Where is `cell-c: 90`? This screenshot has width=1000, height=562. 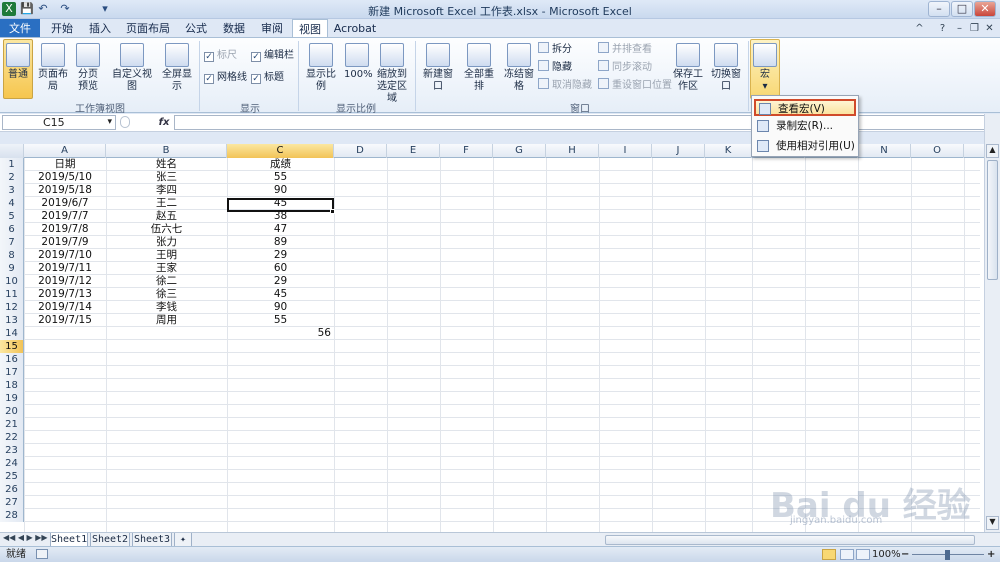
cell-c: 90 is located at coordinates (280, 190).